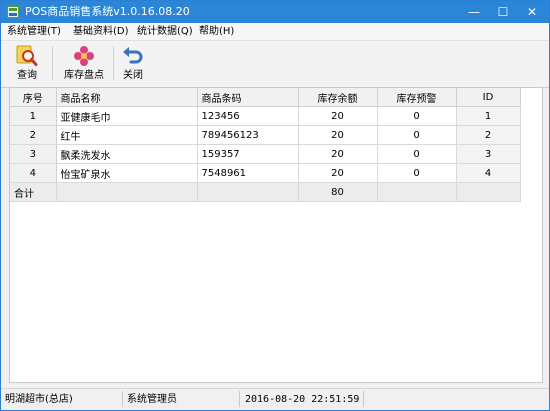  Describe the element at coordinates (338, 192) in the screenshot. I see `total-stock: 80` at that location.